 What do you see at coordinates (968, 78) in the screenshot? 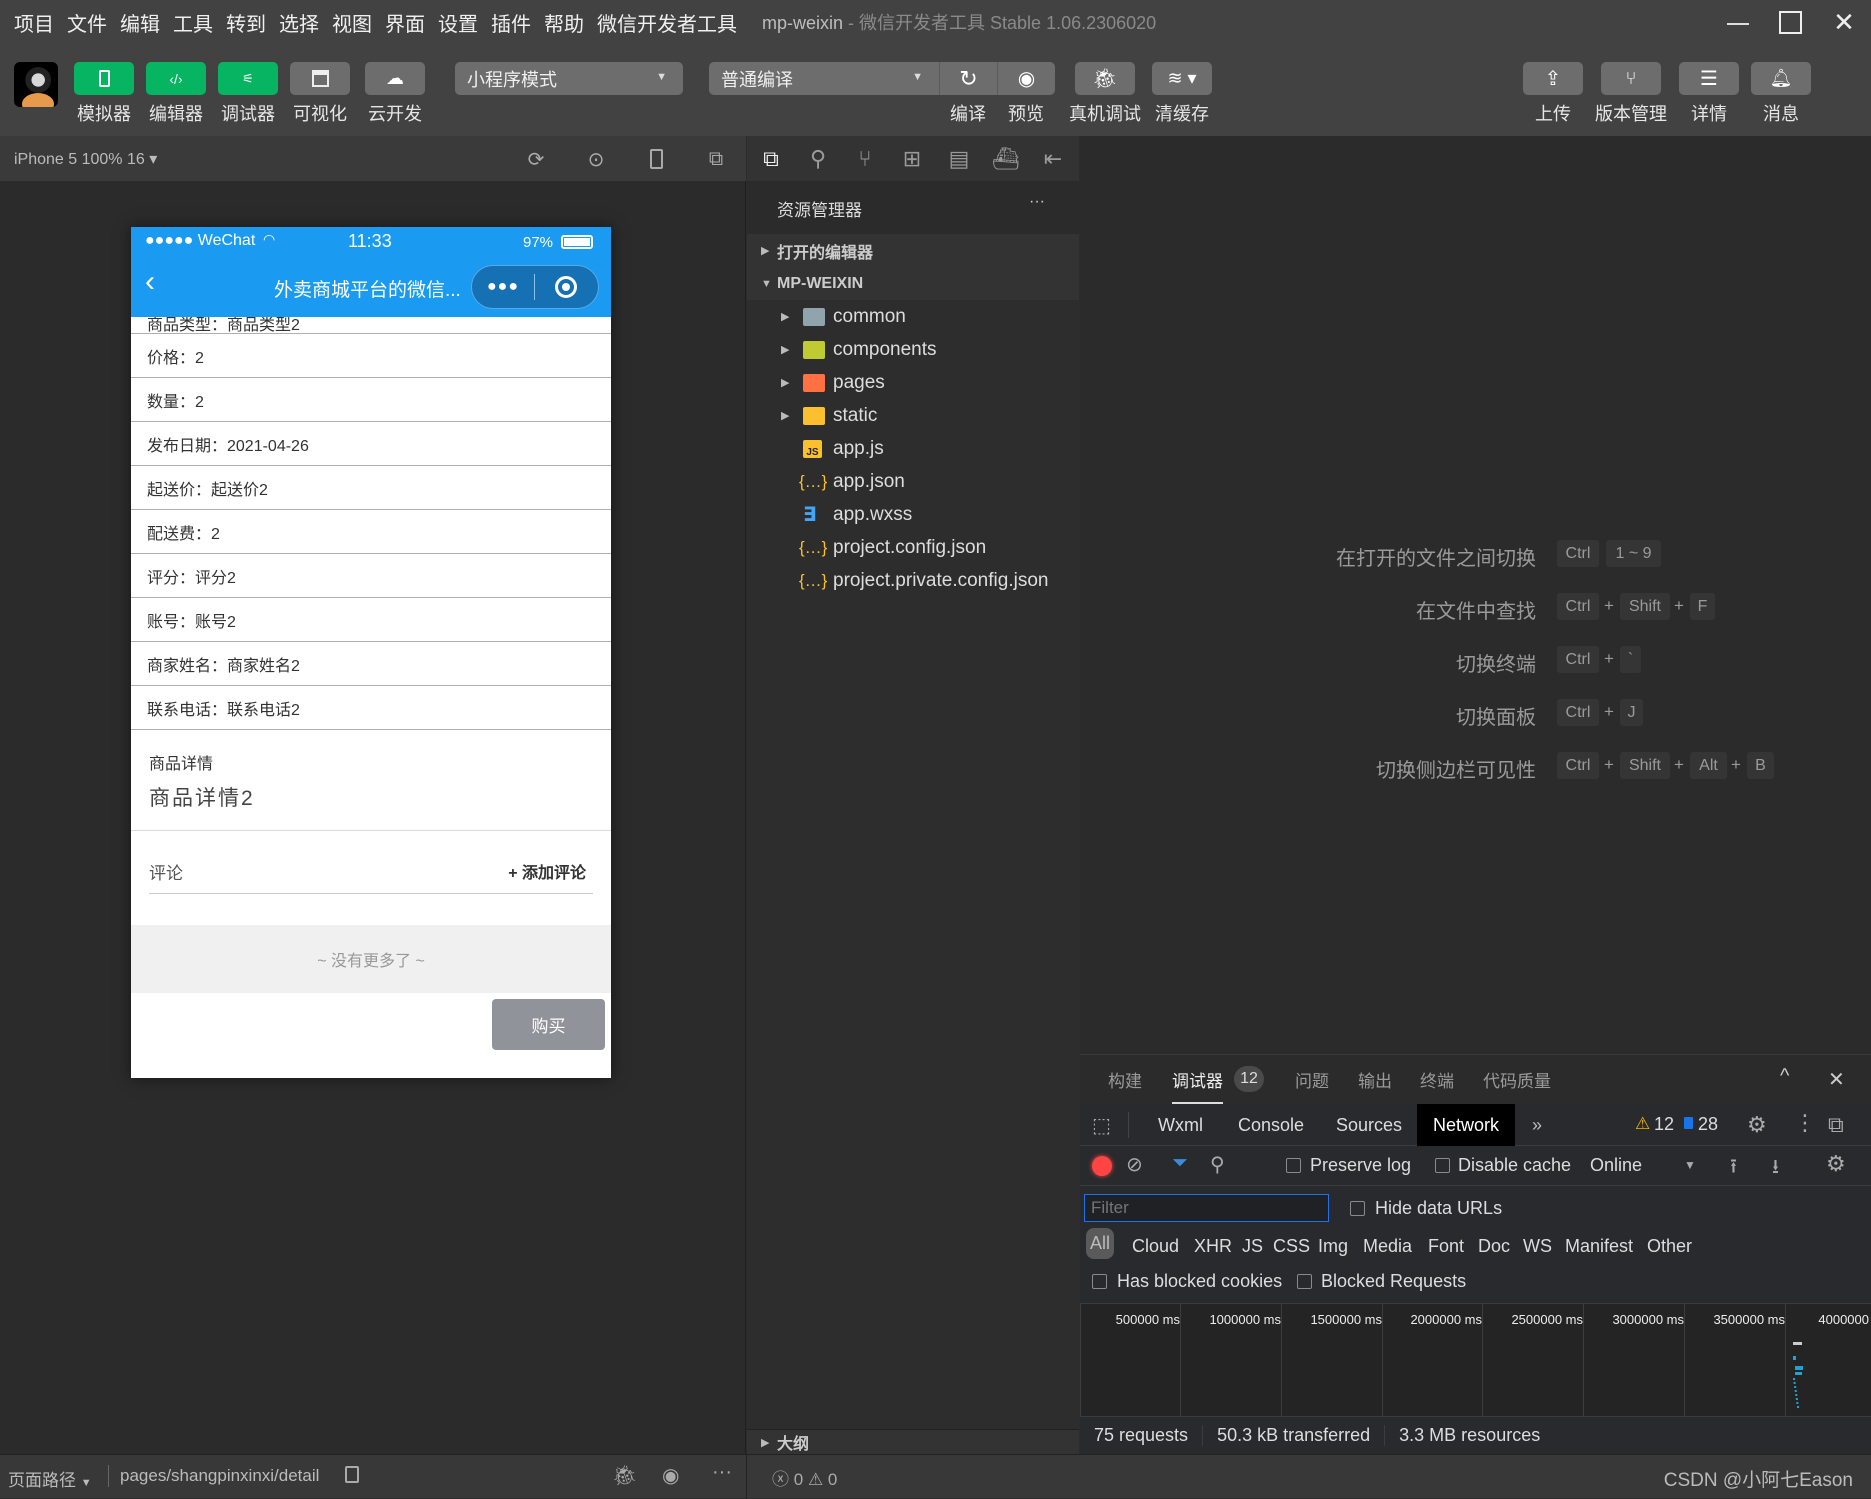
I see `compile-button: ↻` at bounding box center [968, 78].